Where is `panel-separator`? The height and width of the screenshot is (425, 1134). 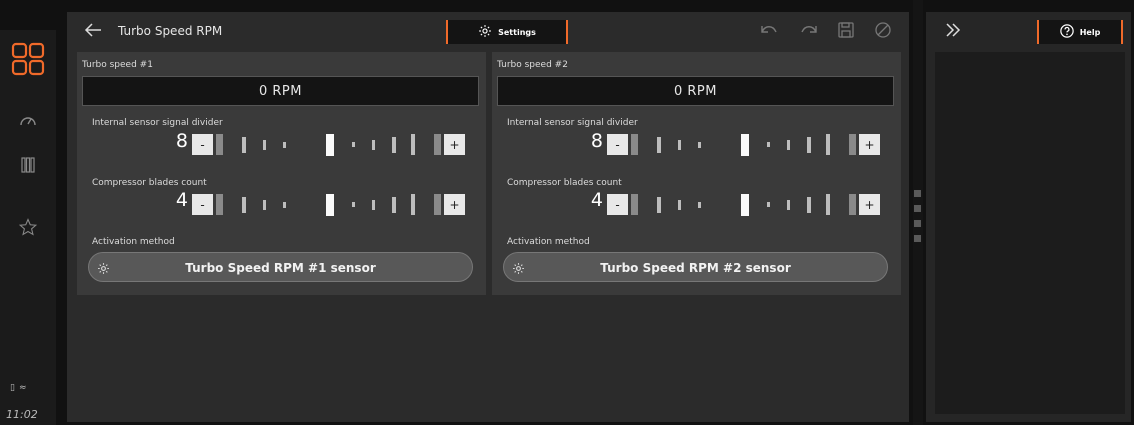
panel-separator is located at coordinates (918, 212).